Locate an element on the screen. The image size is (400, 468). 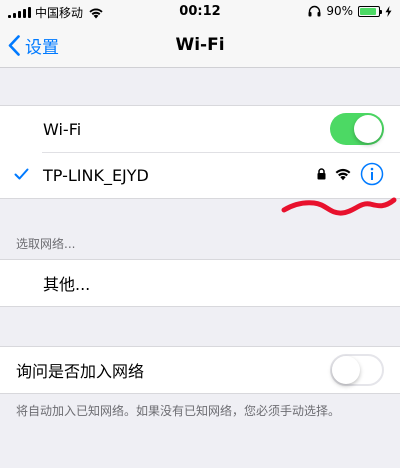
ask-join-row: 询问是否加入网络 is located at coordinates (200, 370).